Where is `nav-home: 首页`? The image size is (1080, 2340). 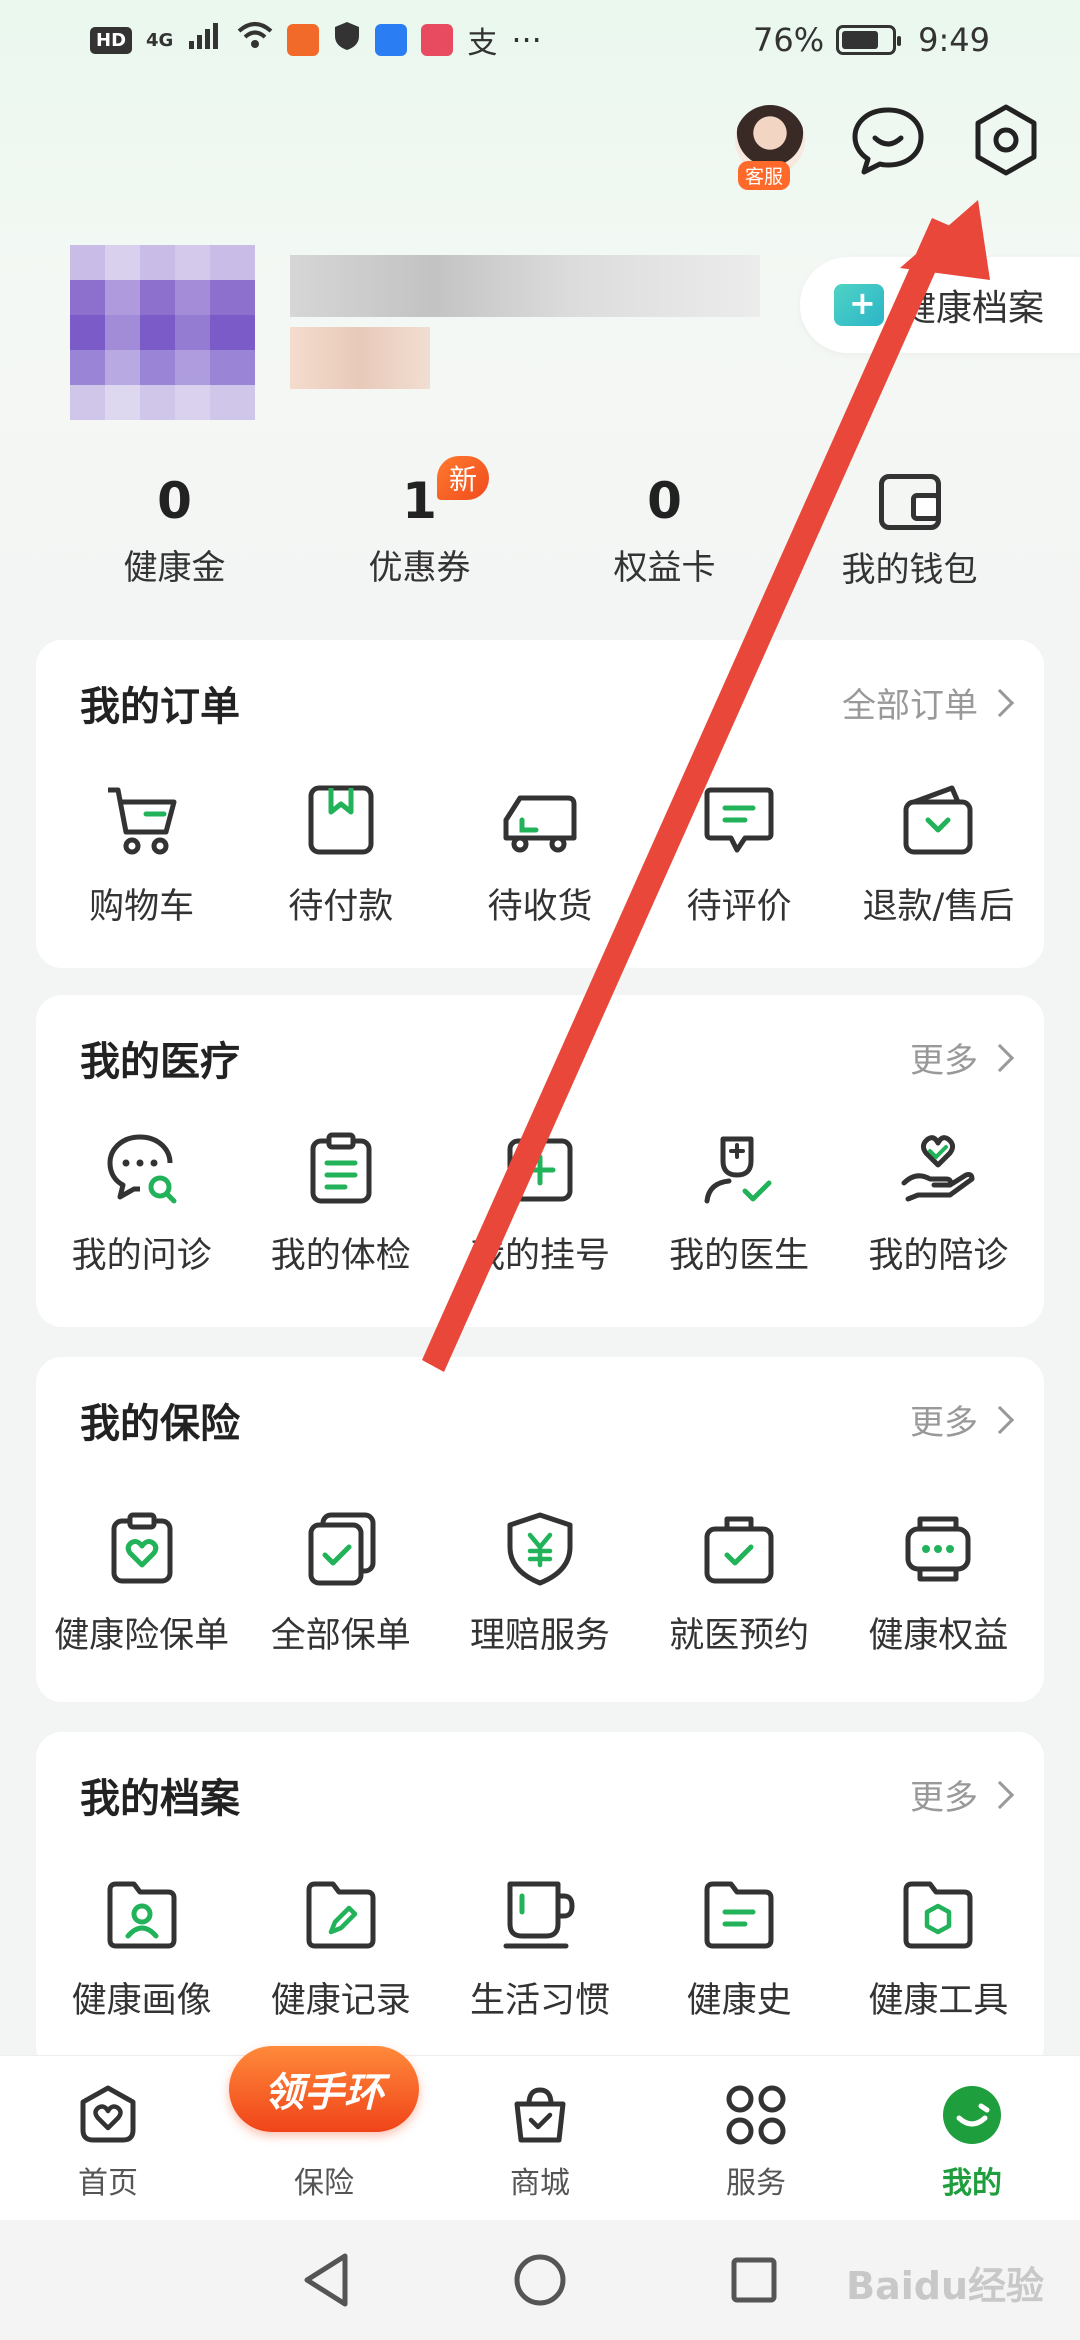 nav-home: 首页 is located at coordinates (108, 2138).